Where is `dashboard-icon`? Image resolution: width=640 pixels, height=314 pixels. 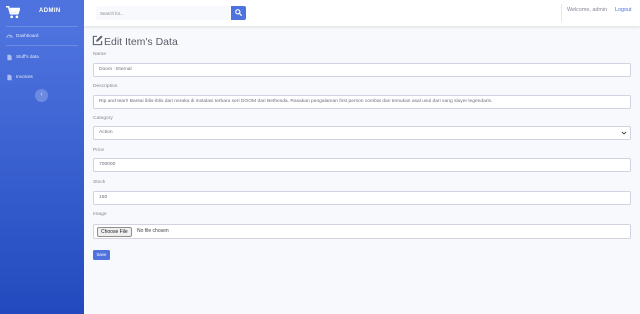
dashboard-icon is located at coordinates (9, 36).